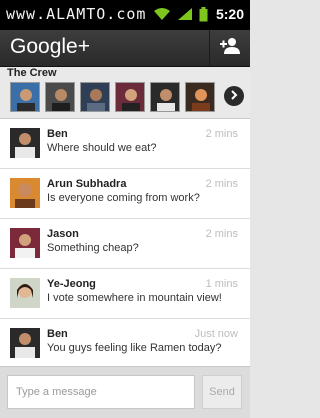 The height and width of the screenshot is (418, 320). I want to click on status-icons: 5:20, so click(198, 14).